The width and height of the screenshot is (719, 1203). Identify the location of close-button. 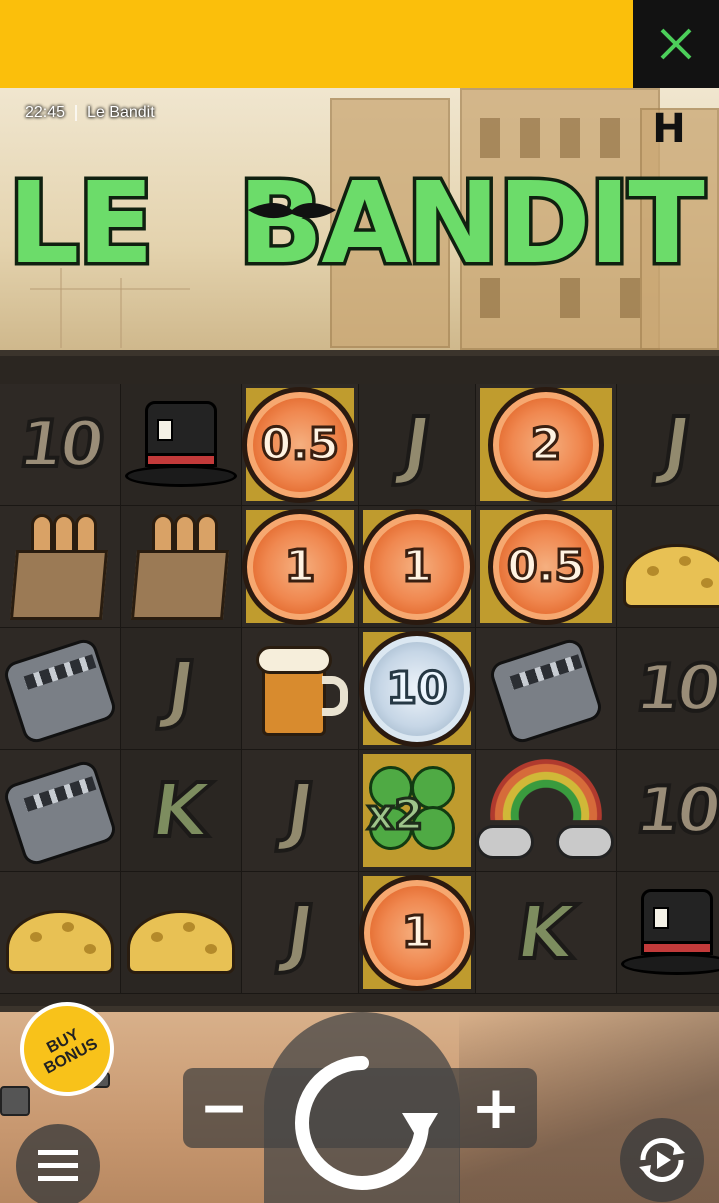
(676, 44).